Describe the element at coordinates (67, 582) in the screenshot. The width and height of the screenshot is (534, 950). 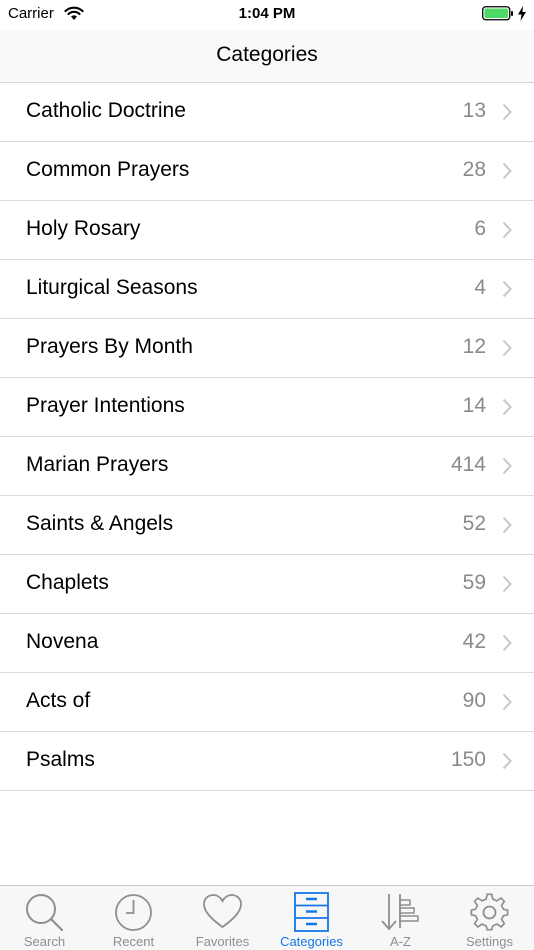
I see `list-item-label: Chaplets` at that location.